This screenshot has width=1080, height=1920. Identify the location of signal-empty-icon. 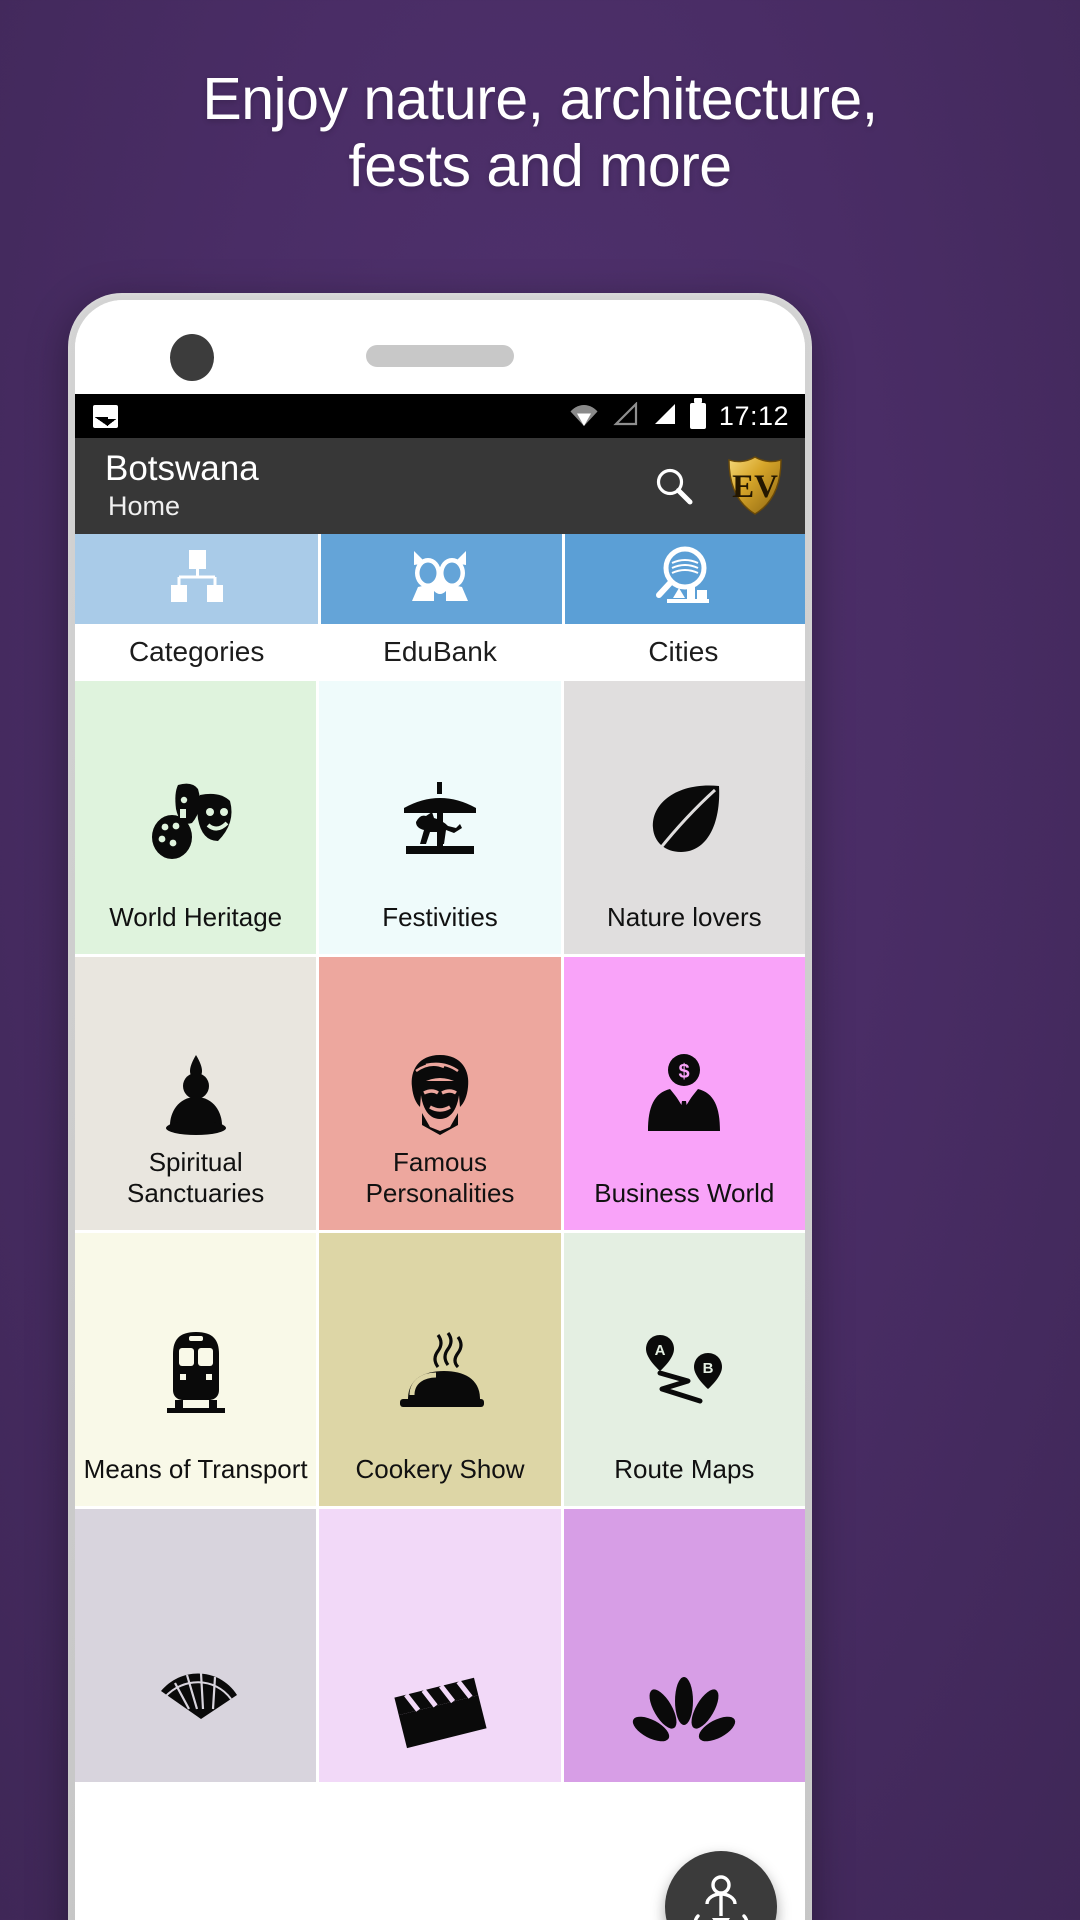
(625, 415).